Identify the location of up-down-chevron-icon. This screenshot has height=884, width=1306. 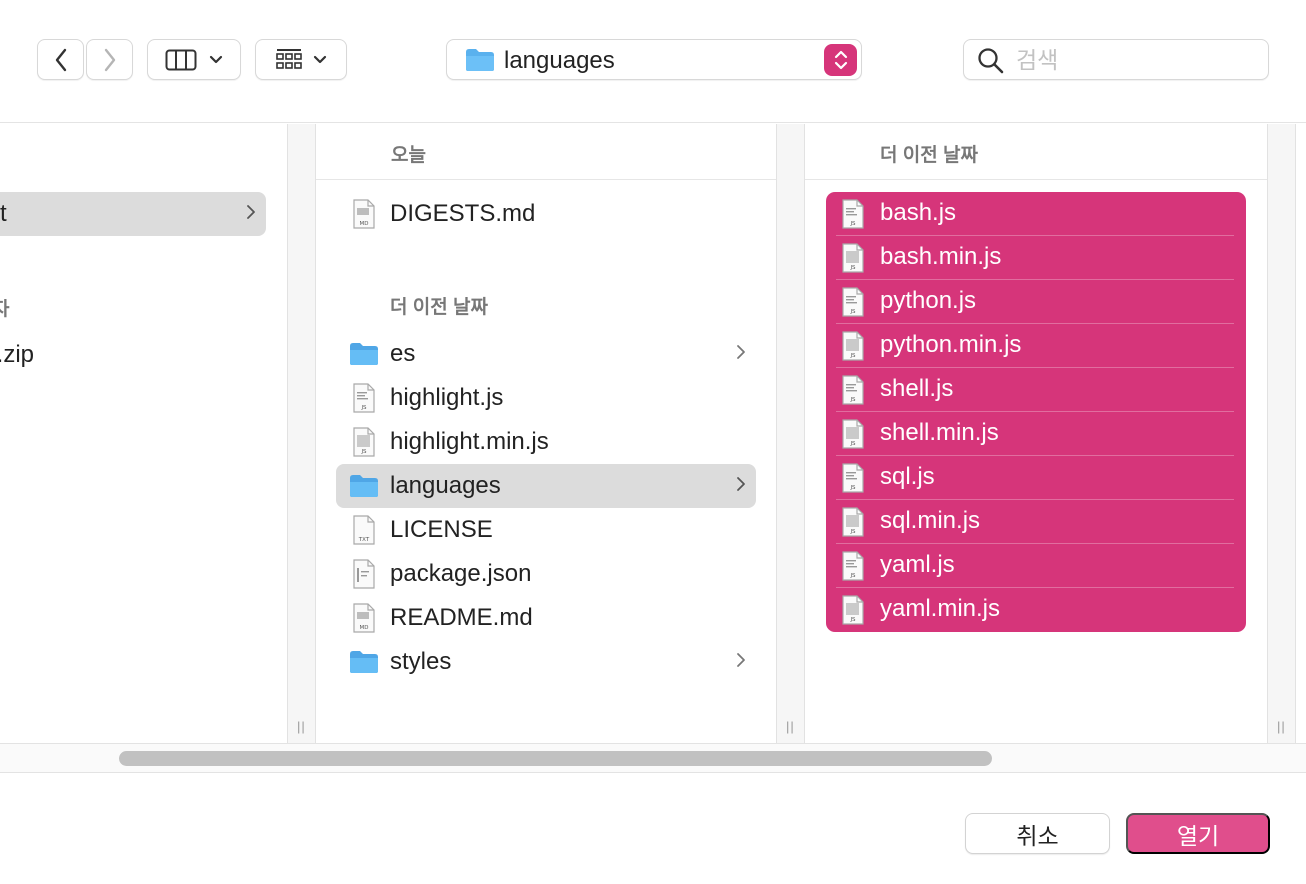
(840, 60).